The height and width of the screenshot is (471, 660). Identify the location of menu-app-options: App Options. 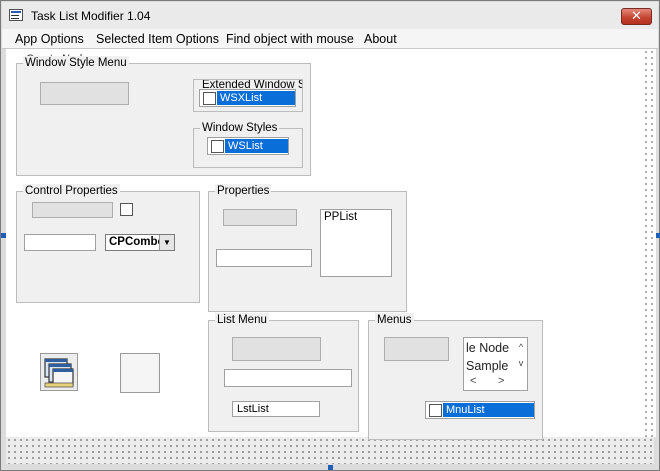
(49, 39).